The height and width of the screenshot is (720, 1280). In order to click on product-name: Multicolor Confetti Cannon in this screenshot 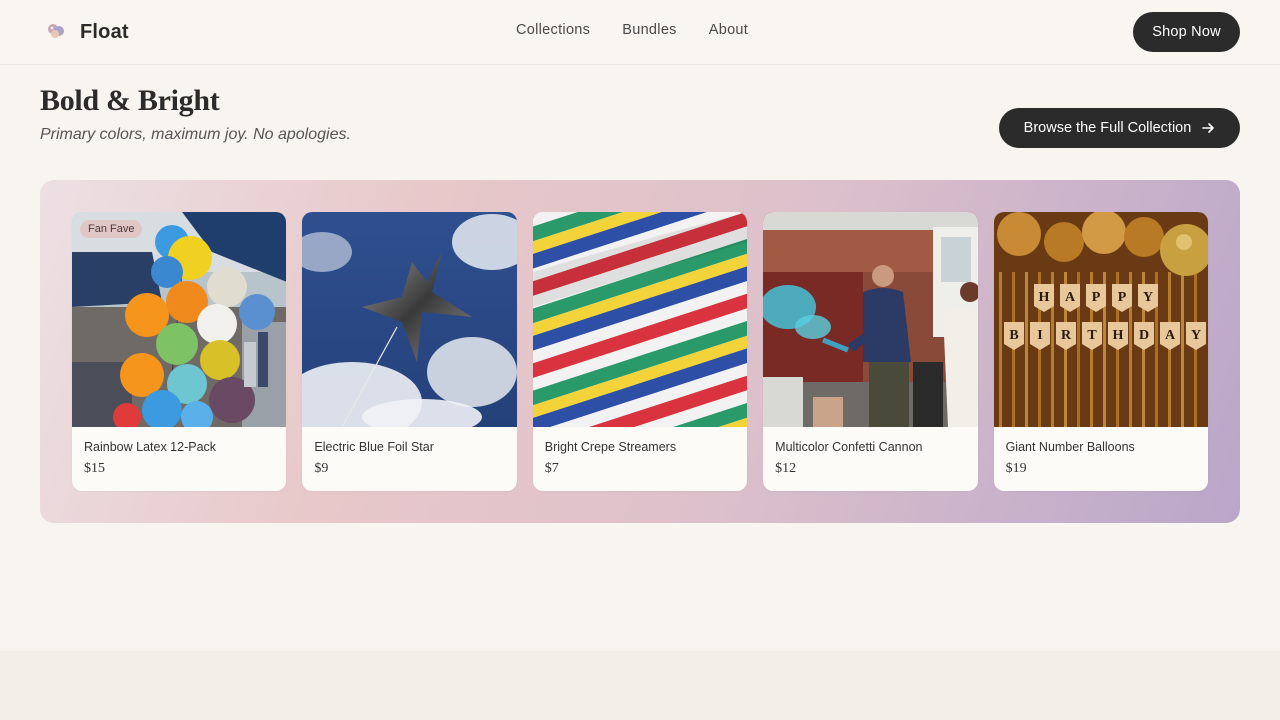, I will do `click(849, 447)`.